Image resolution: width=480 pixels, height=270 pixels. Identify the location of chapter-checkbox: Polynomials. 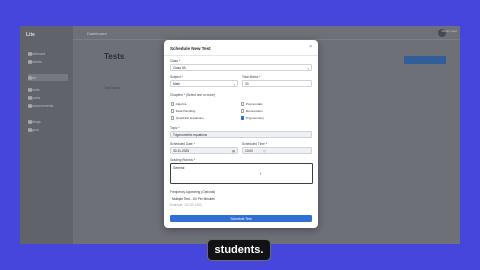
(251, 104).